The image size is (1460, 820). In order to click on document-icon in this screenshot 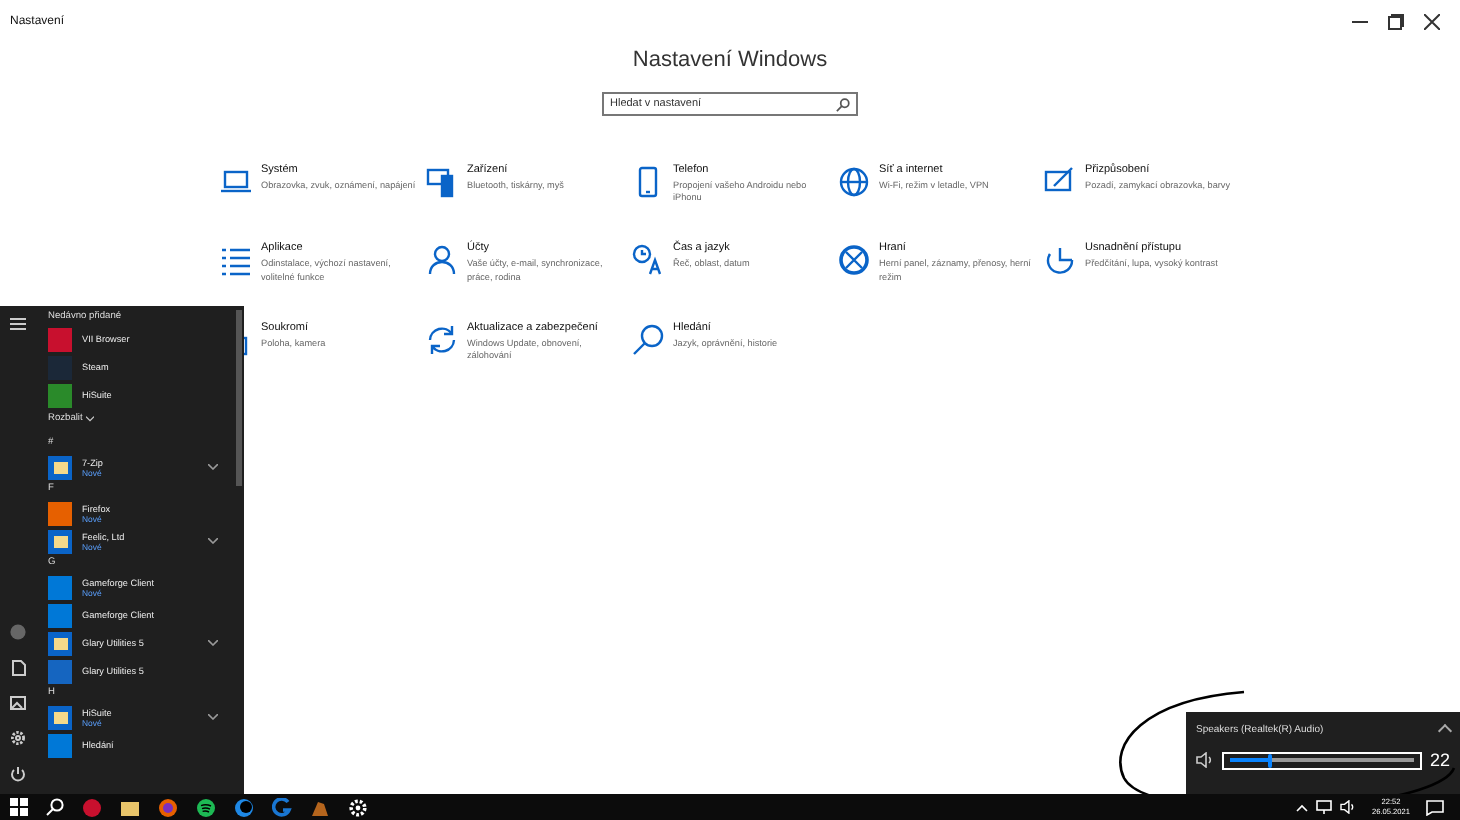, I will do `click(18, 668)`.